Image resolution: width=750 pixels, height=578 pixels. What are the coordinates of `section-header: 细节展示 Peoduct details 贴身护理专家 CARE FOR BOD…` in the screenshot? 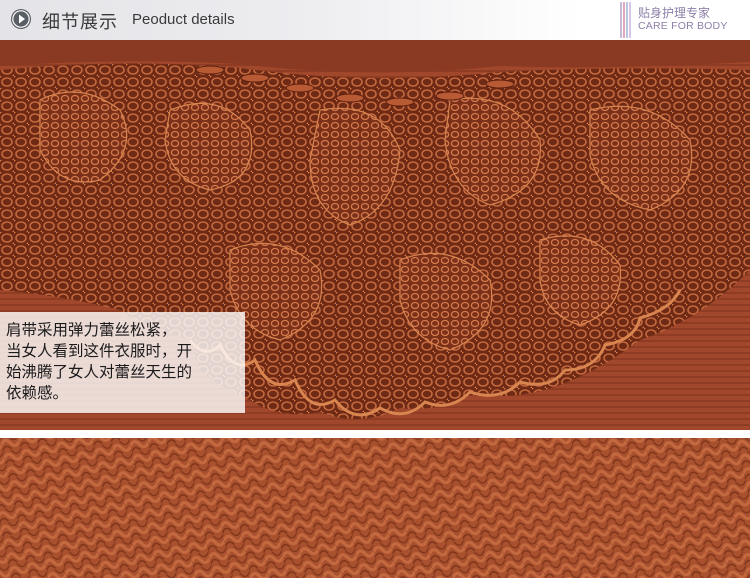 It's located at (375, 20).